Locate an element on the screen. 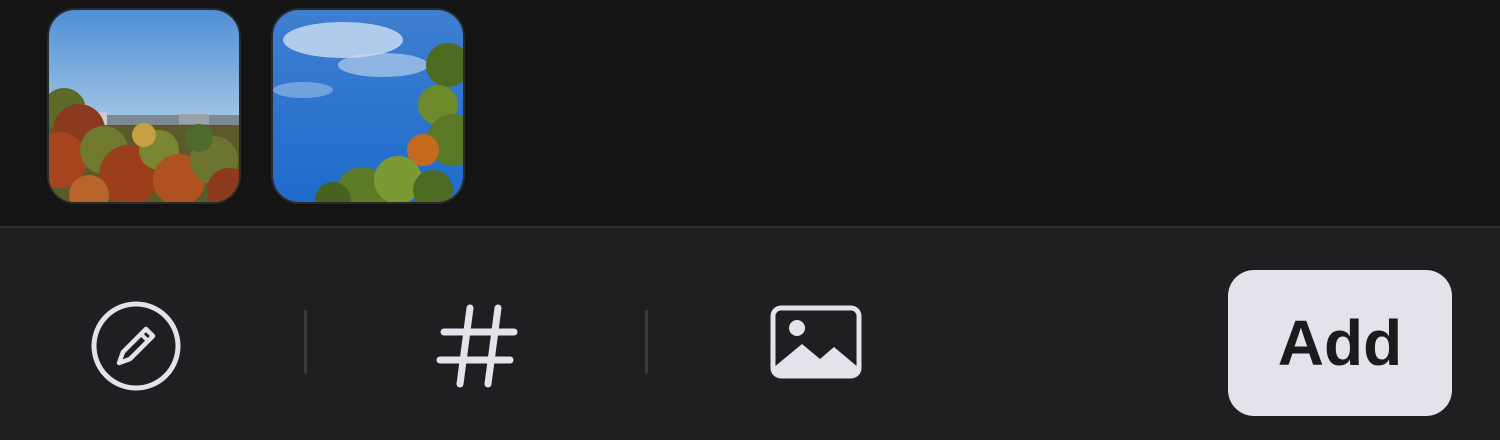 The image size is (1500, 440). add-button: Add is located at coordinates (1340, 343).